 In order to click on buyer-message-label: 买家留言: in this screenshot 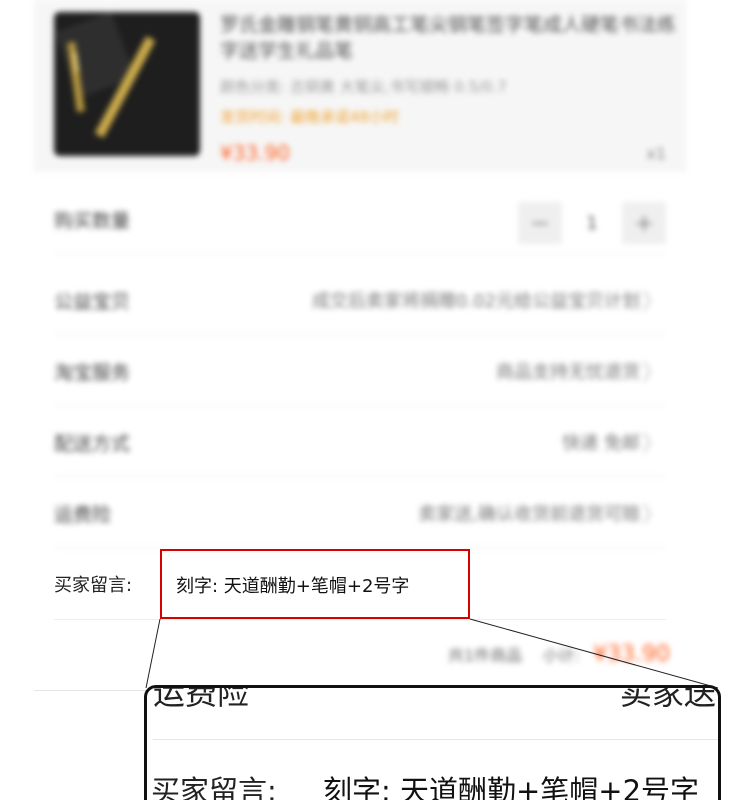, I will do `click(93, 585)`.